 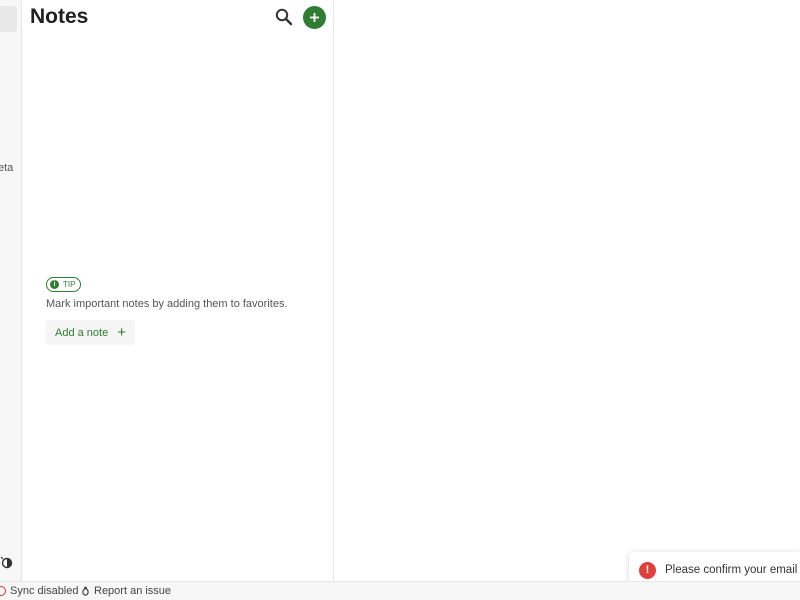 I want to click on info-icon: i, so click(x=54, y=284).